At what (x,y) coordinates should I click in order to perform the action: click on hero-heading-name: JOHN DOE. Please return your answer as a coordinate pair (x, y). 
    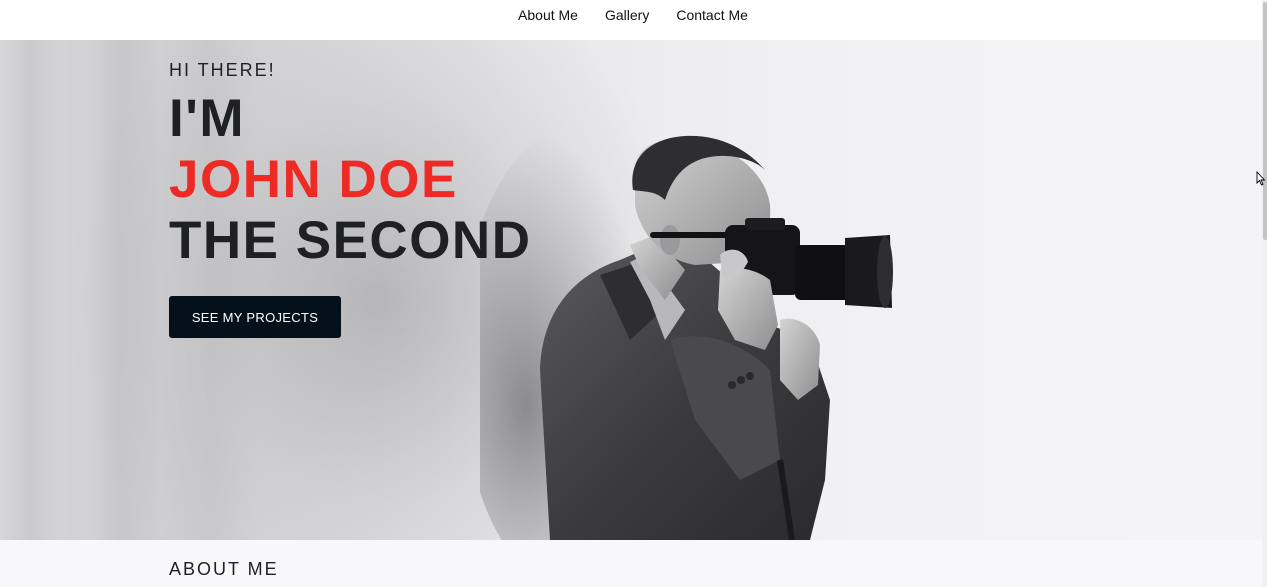
    Looking at the image, I should click on (313, 179).